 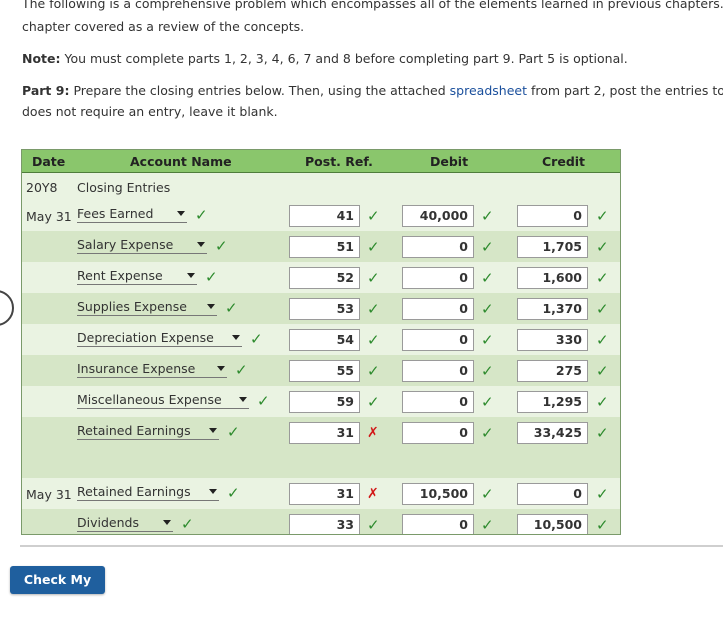 What do you see at coordinates (46, 90) in the screenshot?
I see `part9-label: Part 9:` at bounding box center [46, 90].